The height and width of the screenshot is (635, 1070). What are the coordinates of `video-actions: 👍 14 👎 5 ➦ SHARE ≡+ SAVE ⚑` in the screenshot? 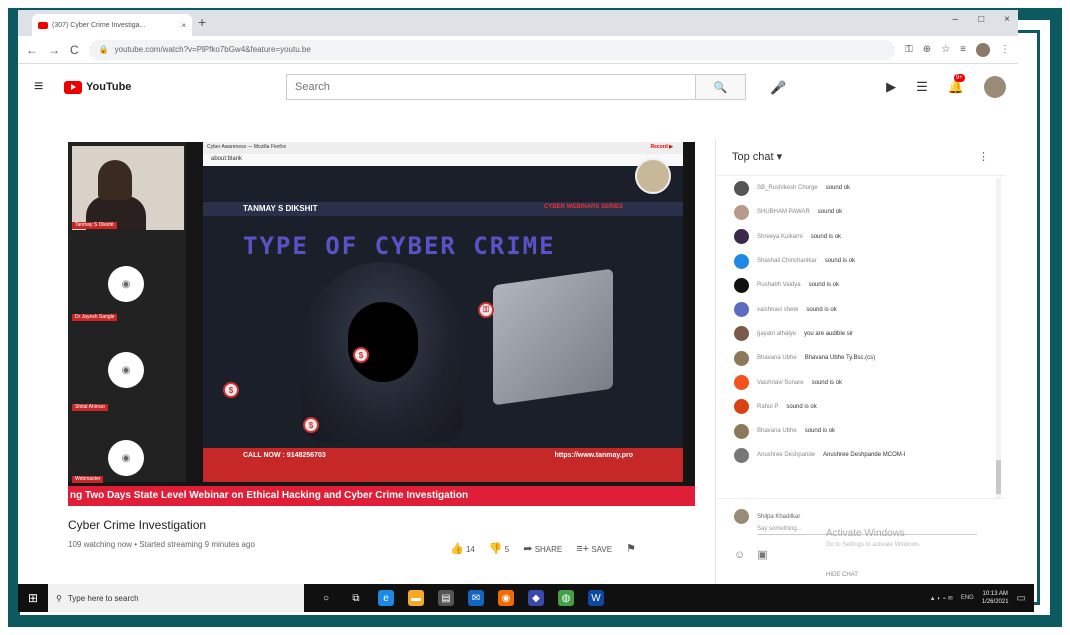 It's located at (543, 549).